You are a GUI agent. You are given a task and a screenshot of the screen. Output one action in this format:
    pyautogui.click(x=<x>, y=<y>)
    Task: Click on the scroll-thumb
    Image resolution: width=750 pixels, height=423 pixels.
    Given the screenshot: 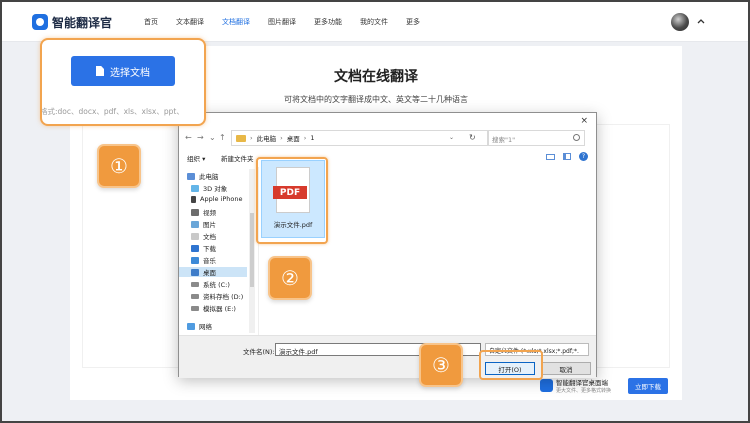 What is the action you would take?
    pyautogui.click(x=252, y=250)
    